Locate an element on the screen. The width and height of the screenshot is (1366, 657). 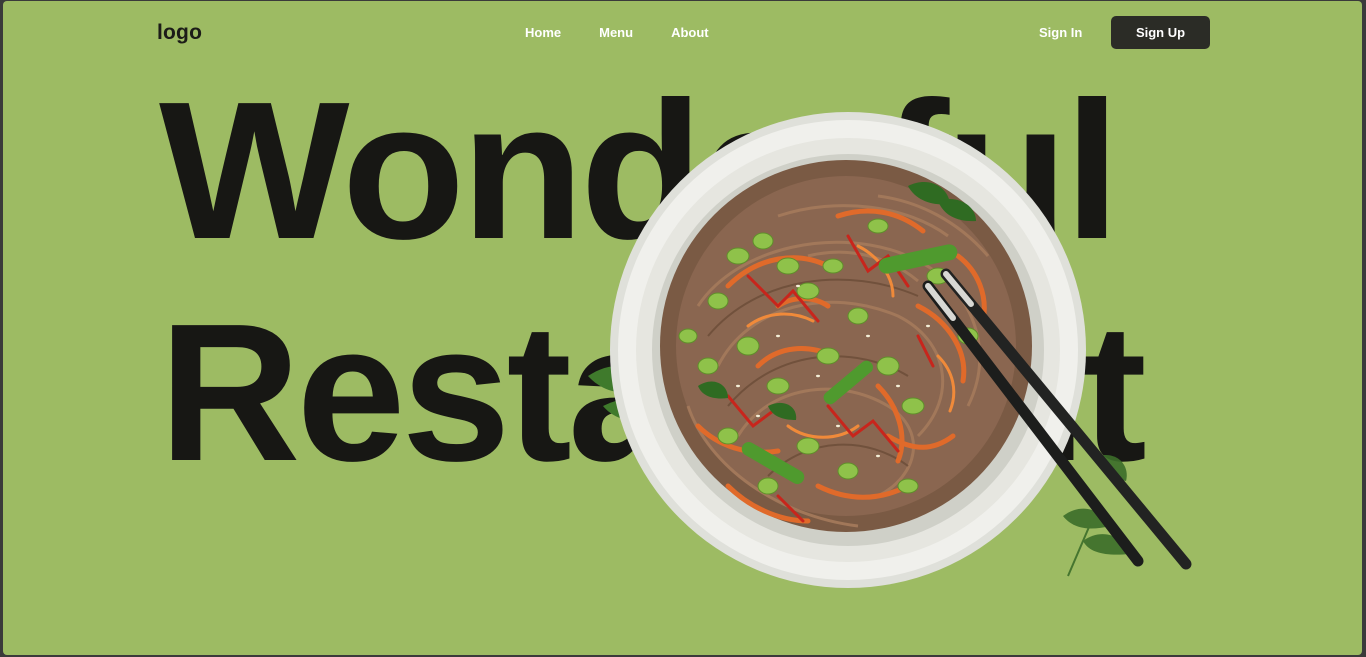
logo: logo is located at coordinates (179, 33).